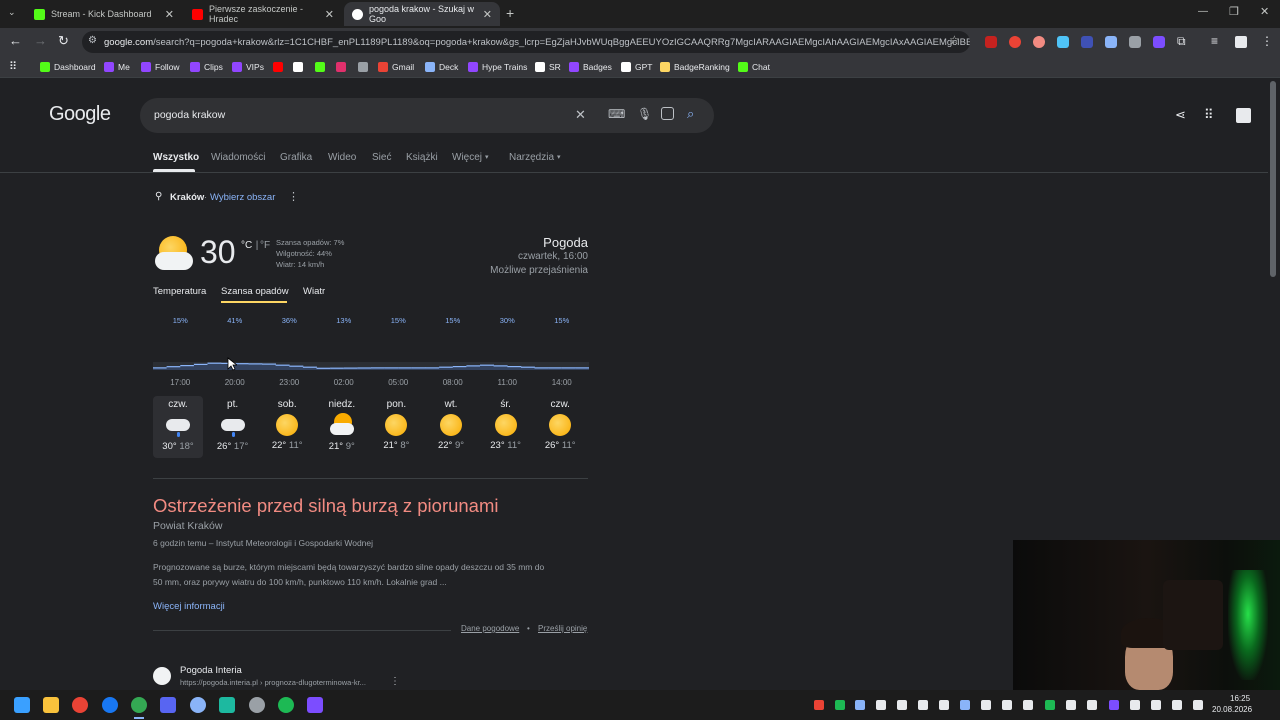 The height and width of the screenshot is (720, 1280). I want to click on settings-app-icon, so click(257, 705).